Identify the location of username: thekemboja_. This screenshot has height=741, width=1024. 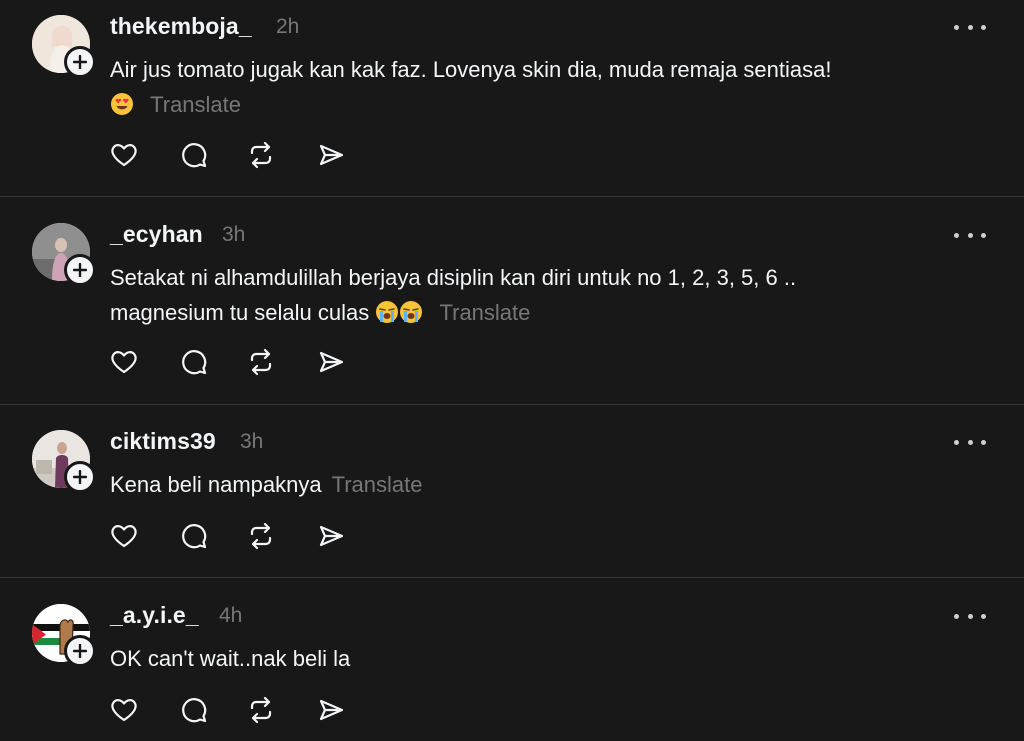
(181, 26).